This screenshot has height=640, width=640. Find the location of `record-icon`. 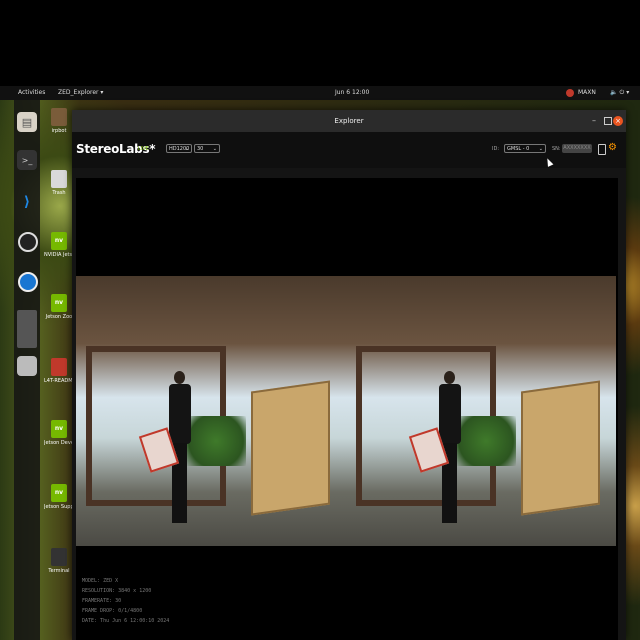

record-icon is located at coordinates (602, 149).